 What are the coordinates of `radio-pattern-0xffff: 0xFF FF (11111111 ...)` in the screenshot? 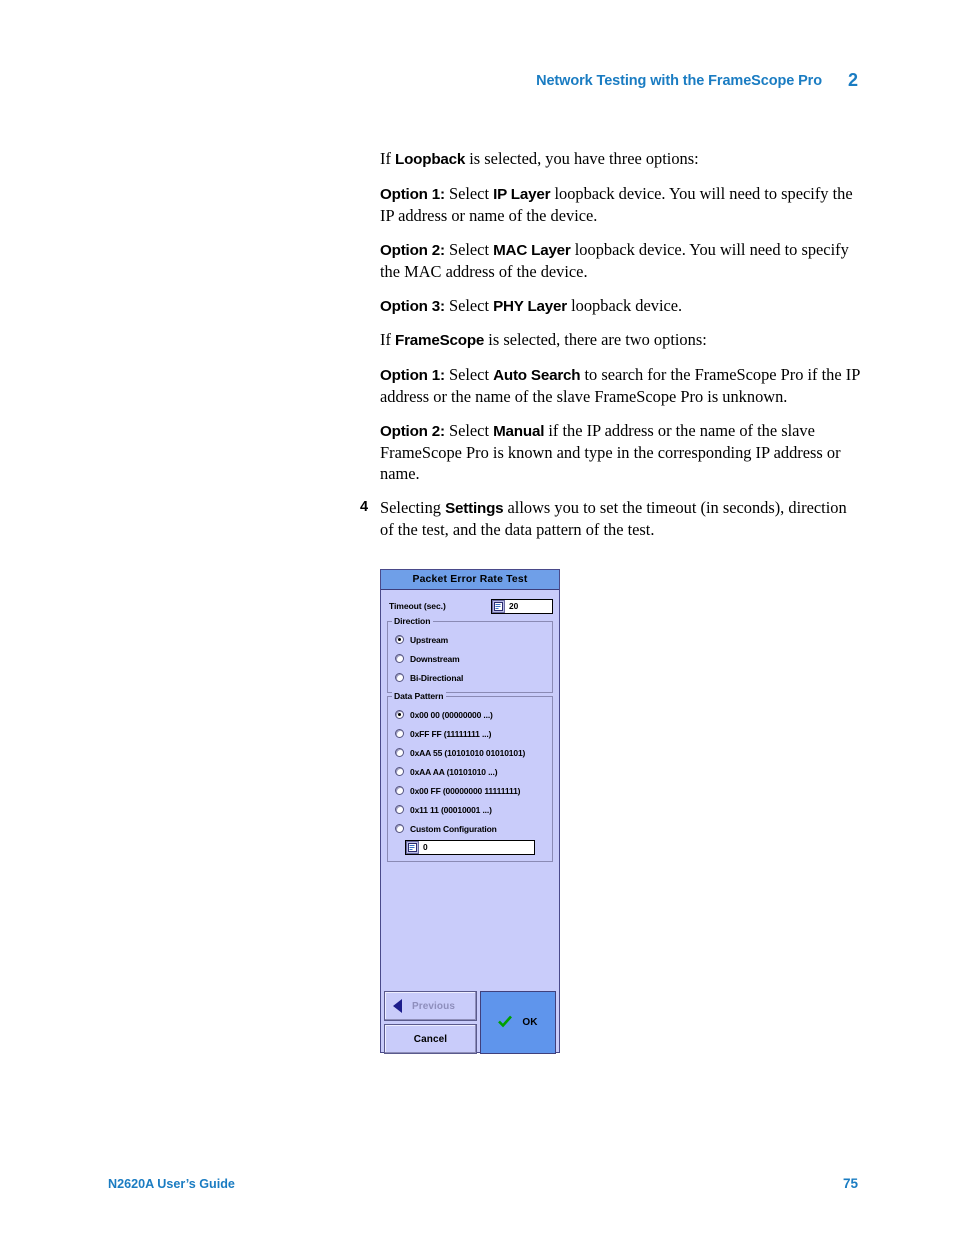 It's located at (470, 733).